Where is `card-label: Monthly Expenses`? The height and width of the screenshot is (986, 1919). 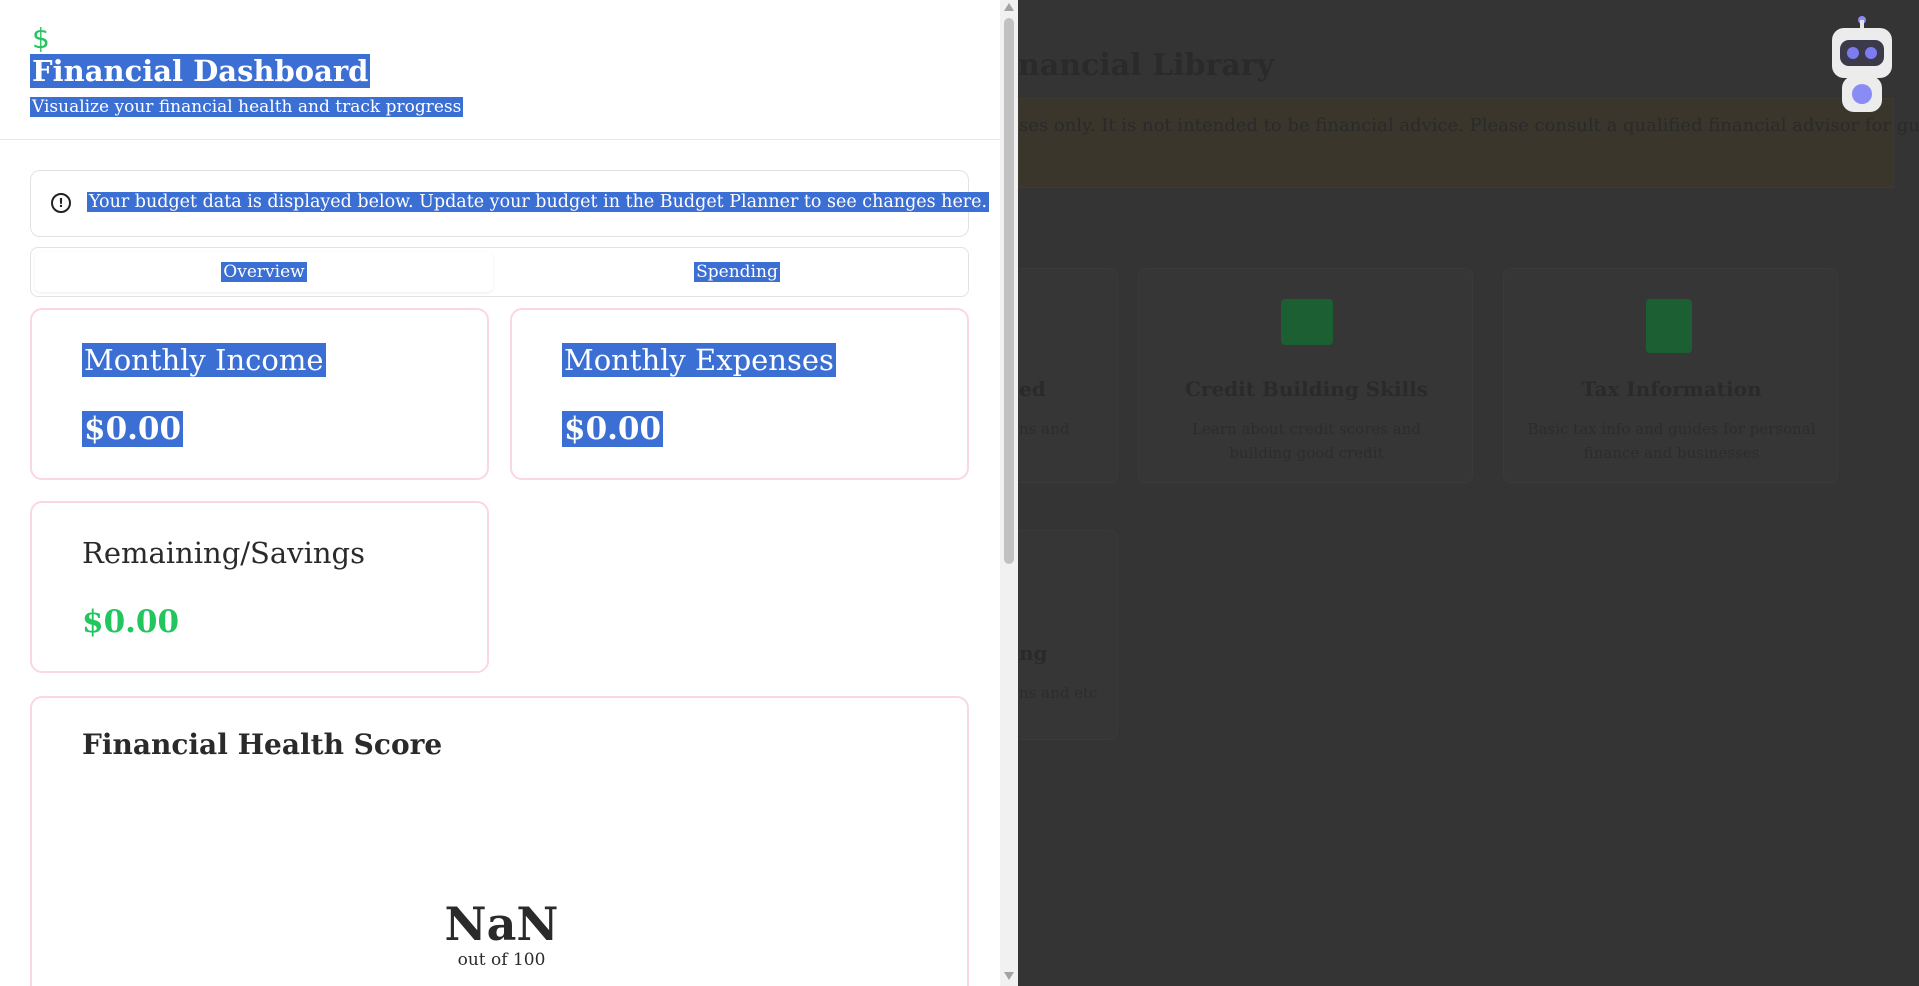 card-label: Monthly Expenses is located at coordinates (699, 360).